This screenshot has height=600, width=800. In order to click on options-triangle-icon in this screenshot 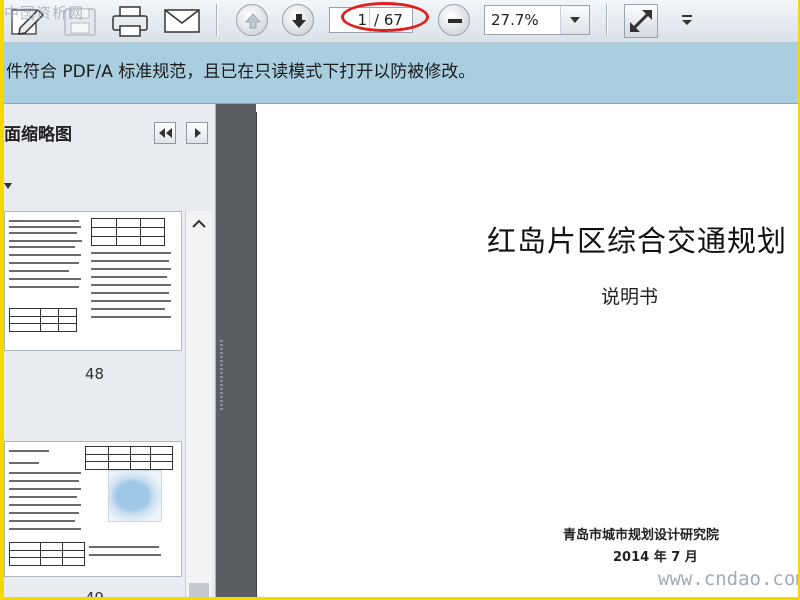, I will do `click(9, 187)`.